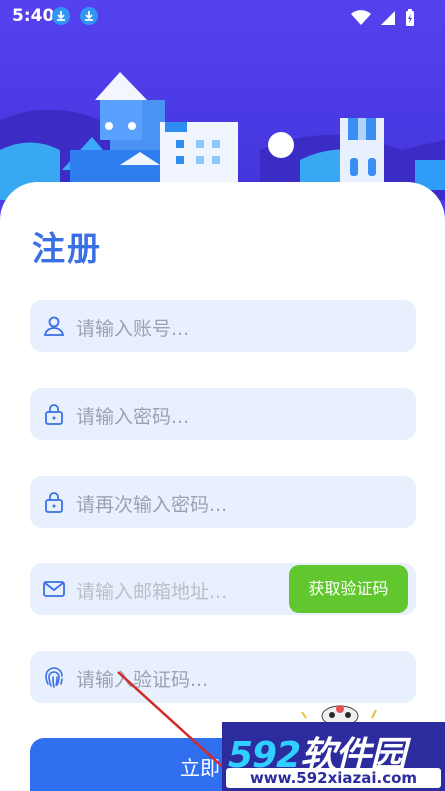 The image size is (445, 791). I want to click on mail-icon, so click(54, 589).